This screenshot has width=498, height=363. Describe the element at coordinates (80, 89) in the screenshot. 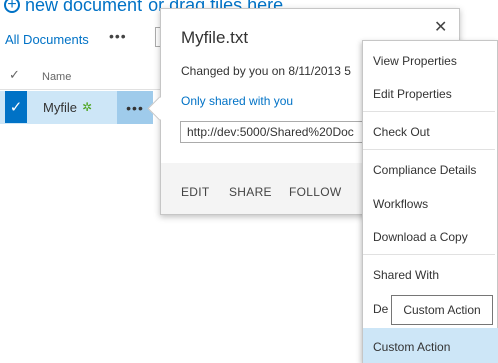

I see `header-divider` at that location.